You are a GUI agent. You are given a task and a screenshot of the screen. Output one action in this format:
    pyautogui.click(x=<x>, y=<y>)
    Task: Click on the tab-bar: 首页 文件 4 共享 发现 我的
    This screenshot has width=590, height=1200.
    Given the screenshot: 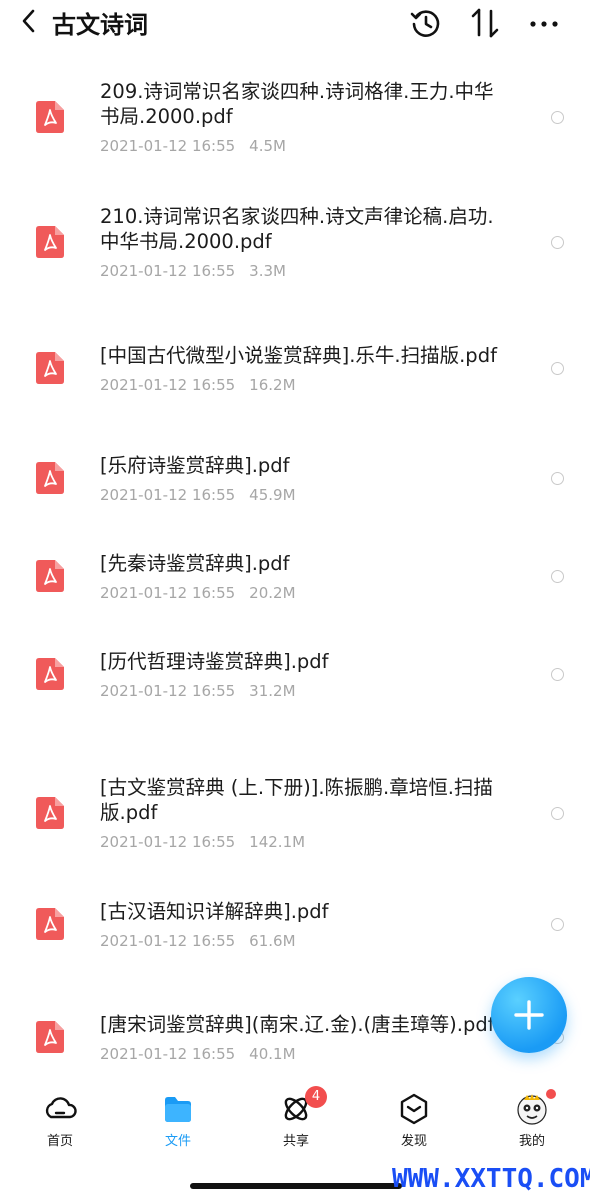 What is the action you would take?
    pyautogui.click(x=295, y=1122)
    